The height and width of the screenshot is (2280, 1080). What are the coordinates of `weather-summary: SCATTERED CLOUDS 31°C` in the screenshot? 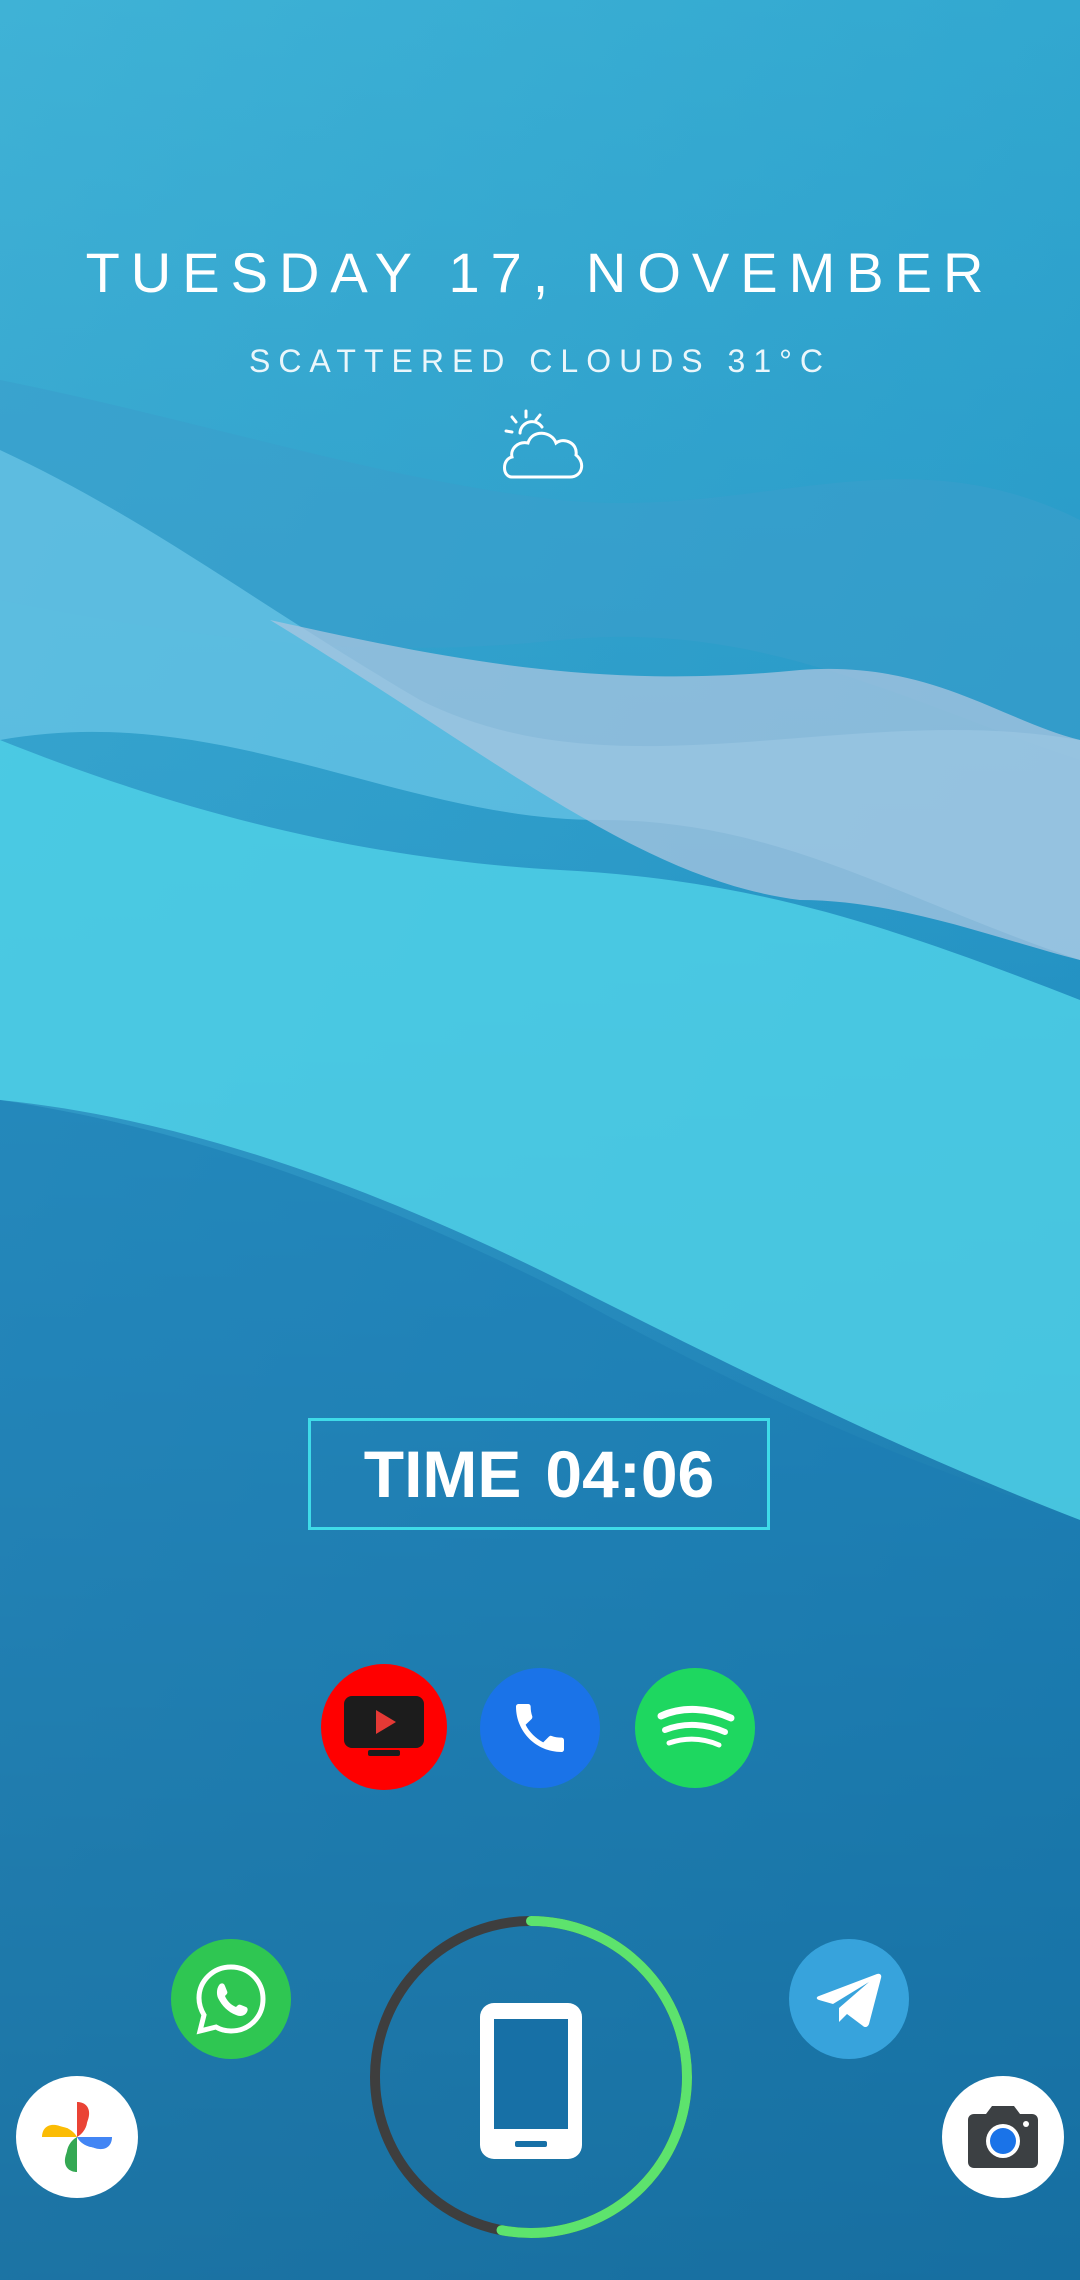 It's located at (540, 361).